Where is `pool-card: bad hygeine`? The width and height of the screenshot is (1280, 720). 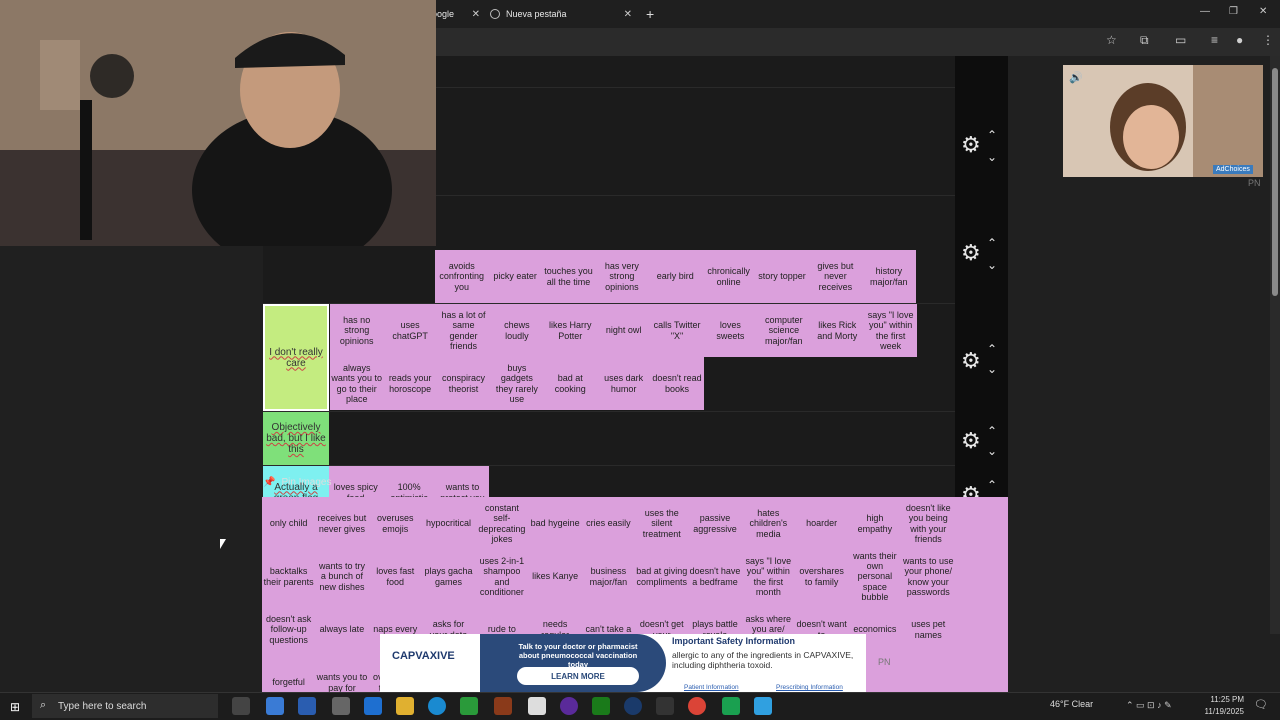 pool-card: bad hygeine is located at coordinates (555, 523).